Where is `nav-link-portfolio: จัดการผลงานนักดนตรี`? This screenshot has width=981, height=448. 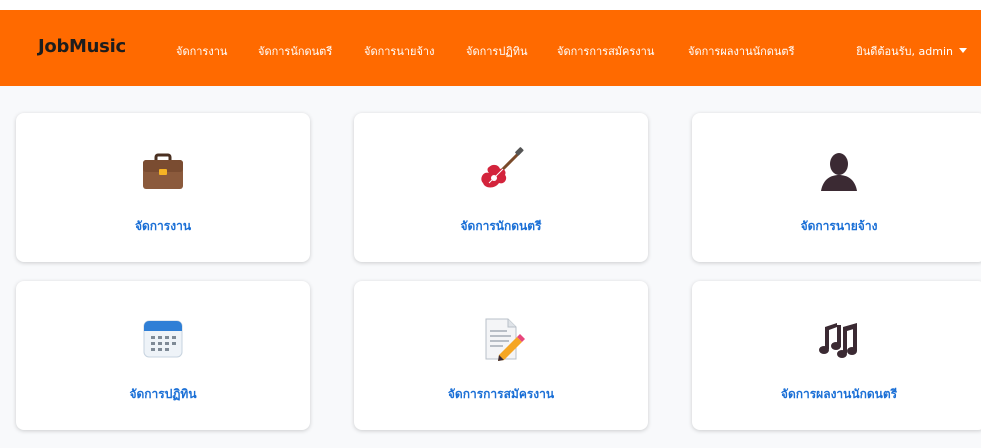
nav-link-portfolio: จัดการผลงานนักดนตรี is located at coordinates (741, 51).